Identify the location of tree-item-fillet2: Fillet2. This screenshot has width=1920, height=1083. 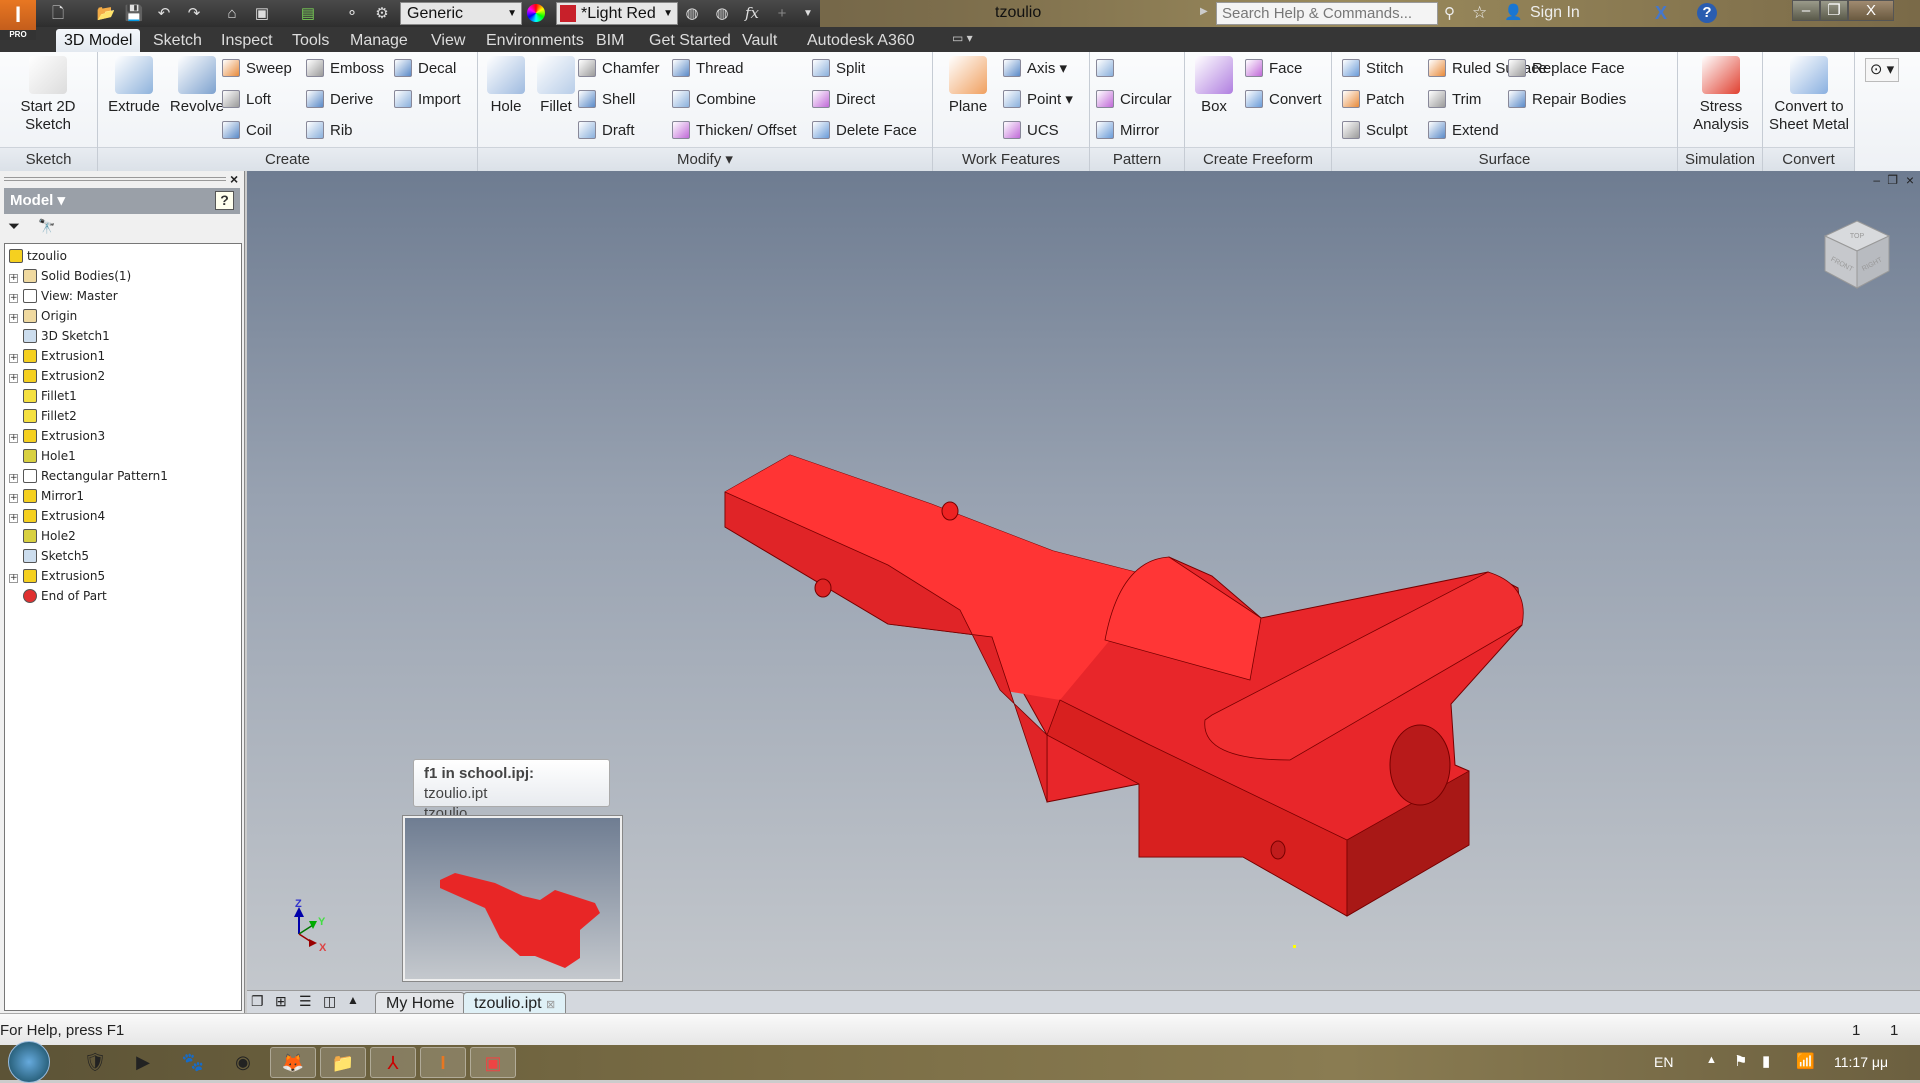
(43, 416).